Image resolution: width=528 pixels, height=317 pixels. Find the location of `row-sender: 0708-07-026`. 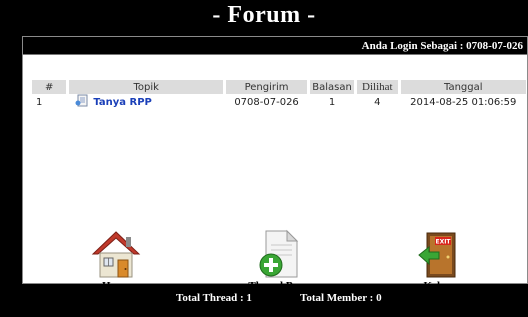

row-sender: 0708-07-026 is located at coordinates (266, 102).